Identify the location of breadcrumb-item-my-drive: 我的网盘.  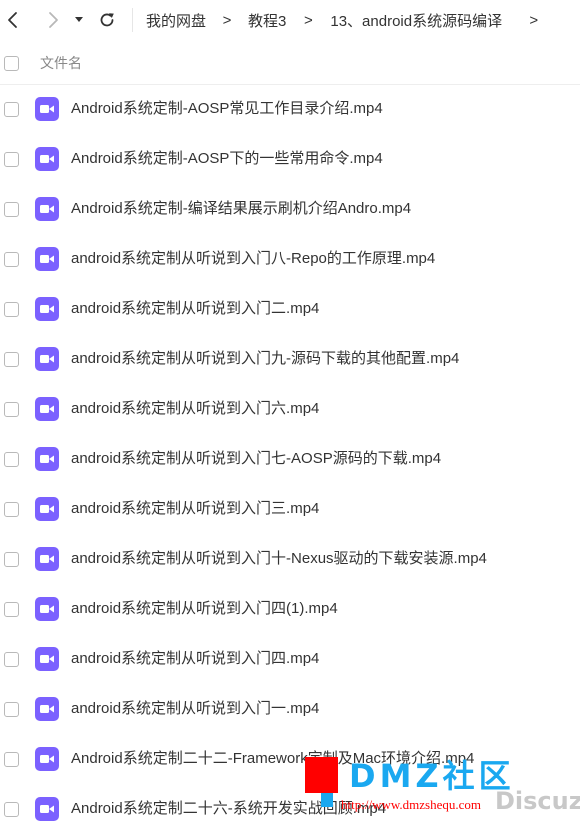
(176, 20).